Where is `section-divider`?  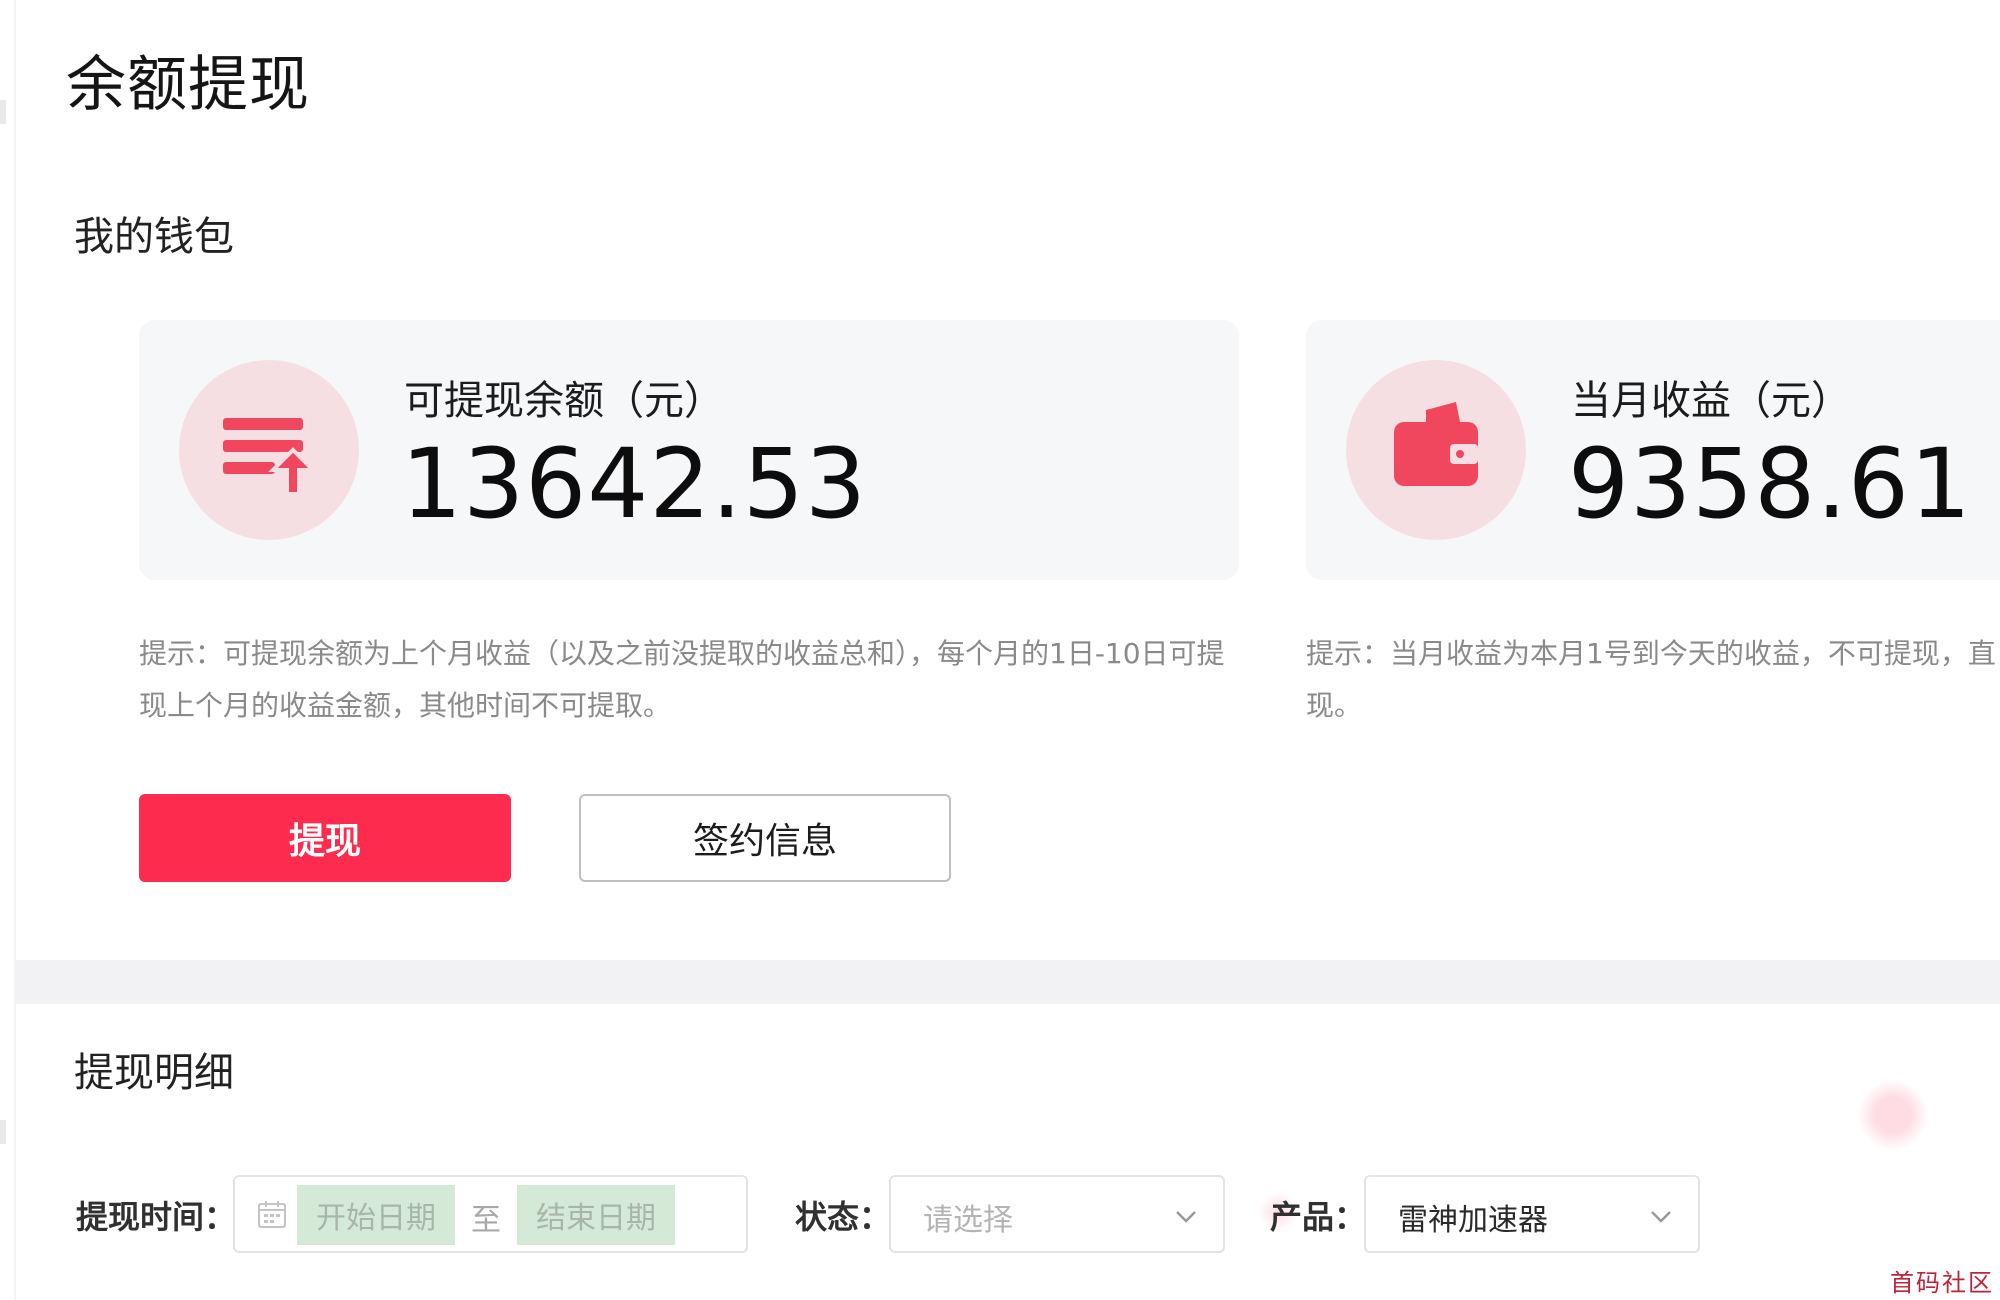
section-divider is located at coordinates (1008, 982).